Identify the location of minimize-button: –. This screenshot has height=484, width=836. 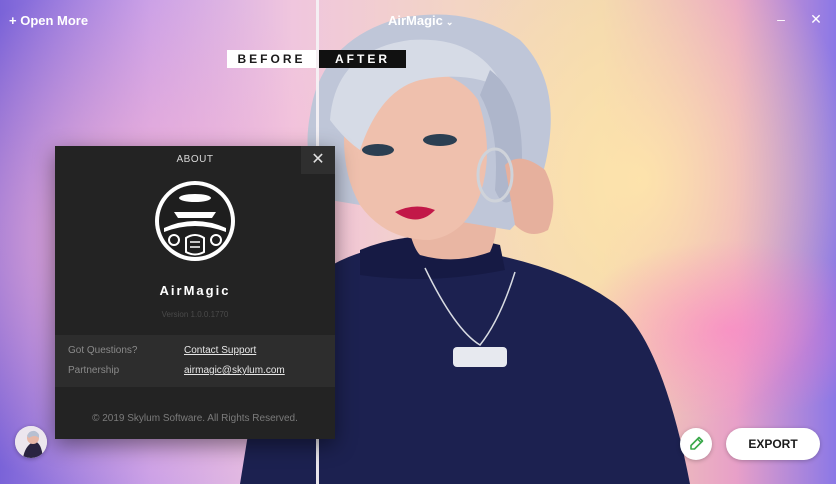
(781, 19).